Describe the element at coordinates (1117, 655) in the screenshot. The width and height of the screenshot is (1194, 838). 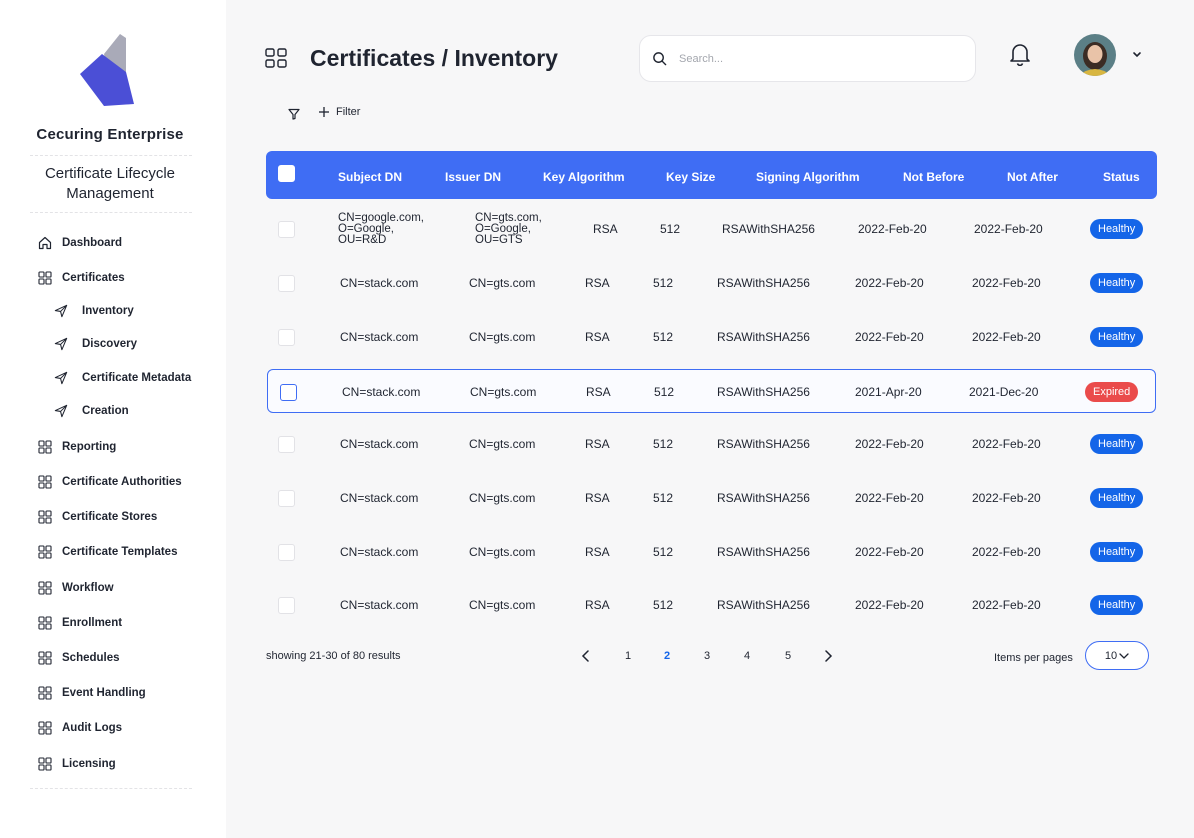
I see `items-per-page-select: 10` at that location.